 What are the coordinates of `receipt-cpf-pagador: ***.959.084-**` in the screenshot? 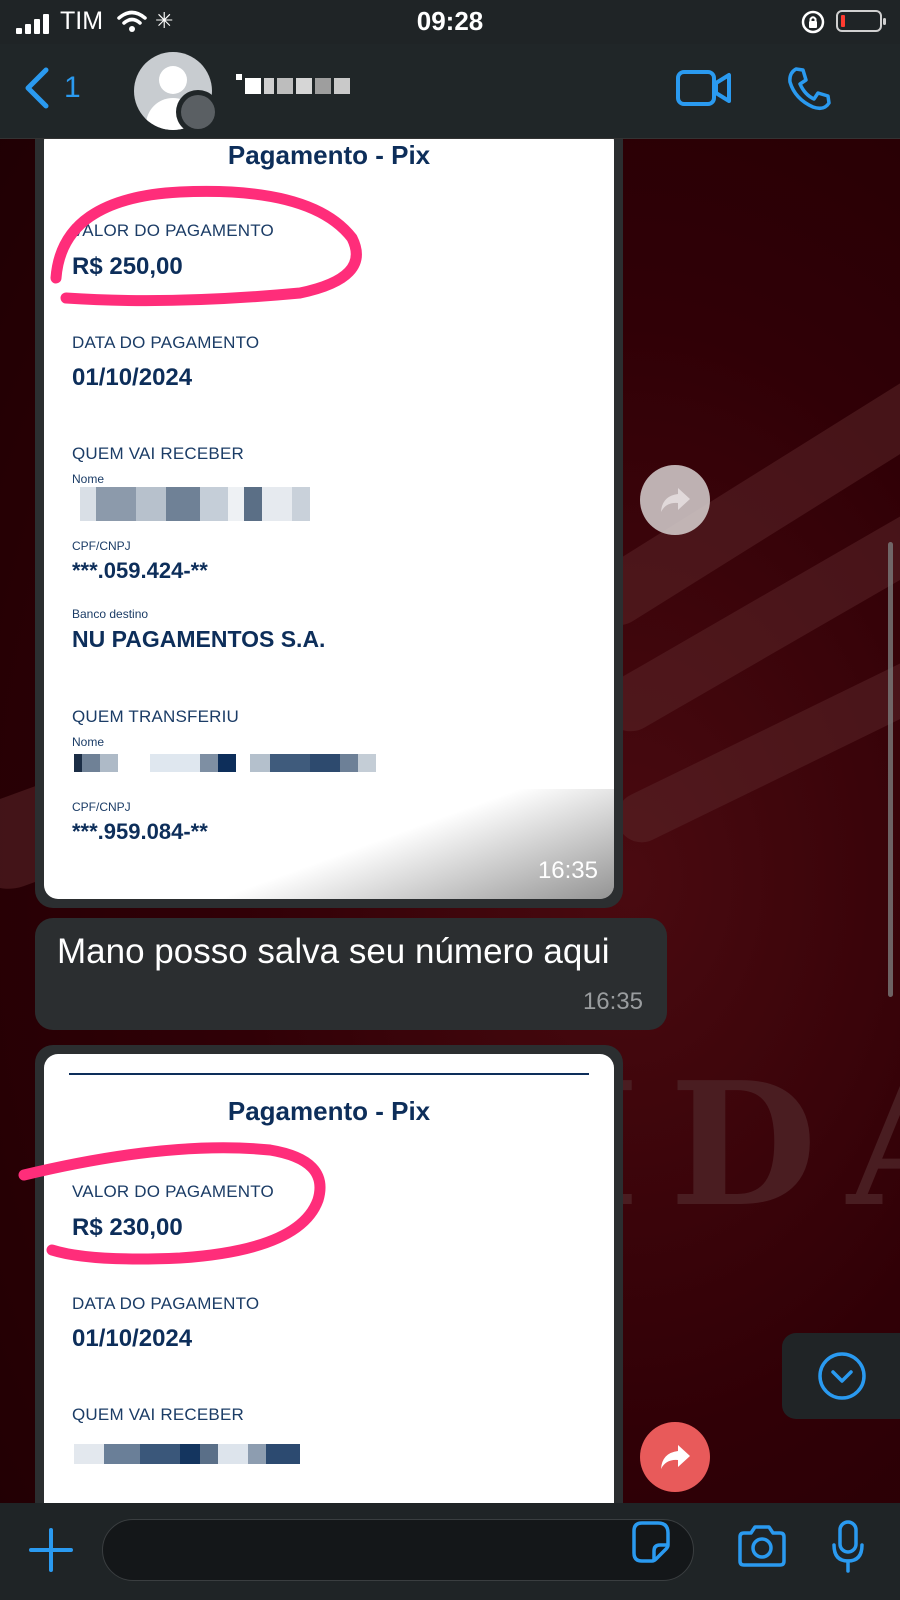 It's located at (140, 831).